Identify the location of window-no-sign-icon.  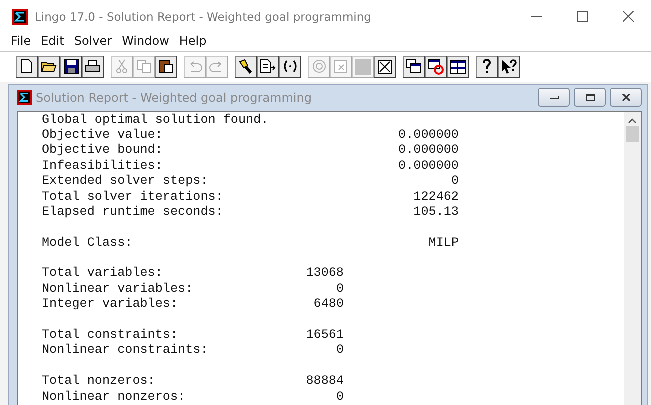
(436, 66).